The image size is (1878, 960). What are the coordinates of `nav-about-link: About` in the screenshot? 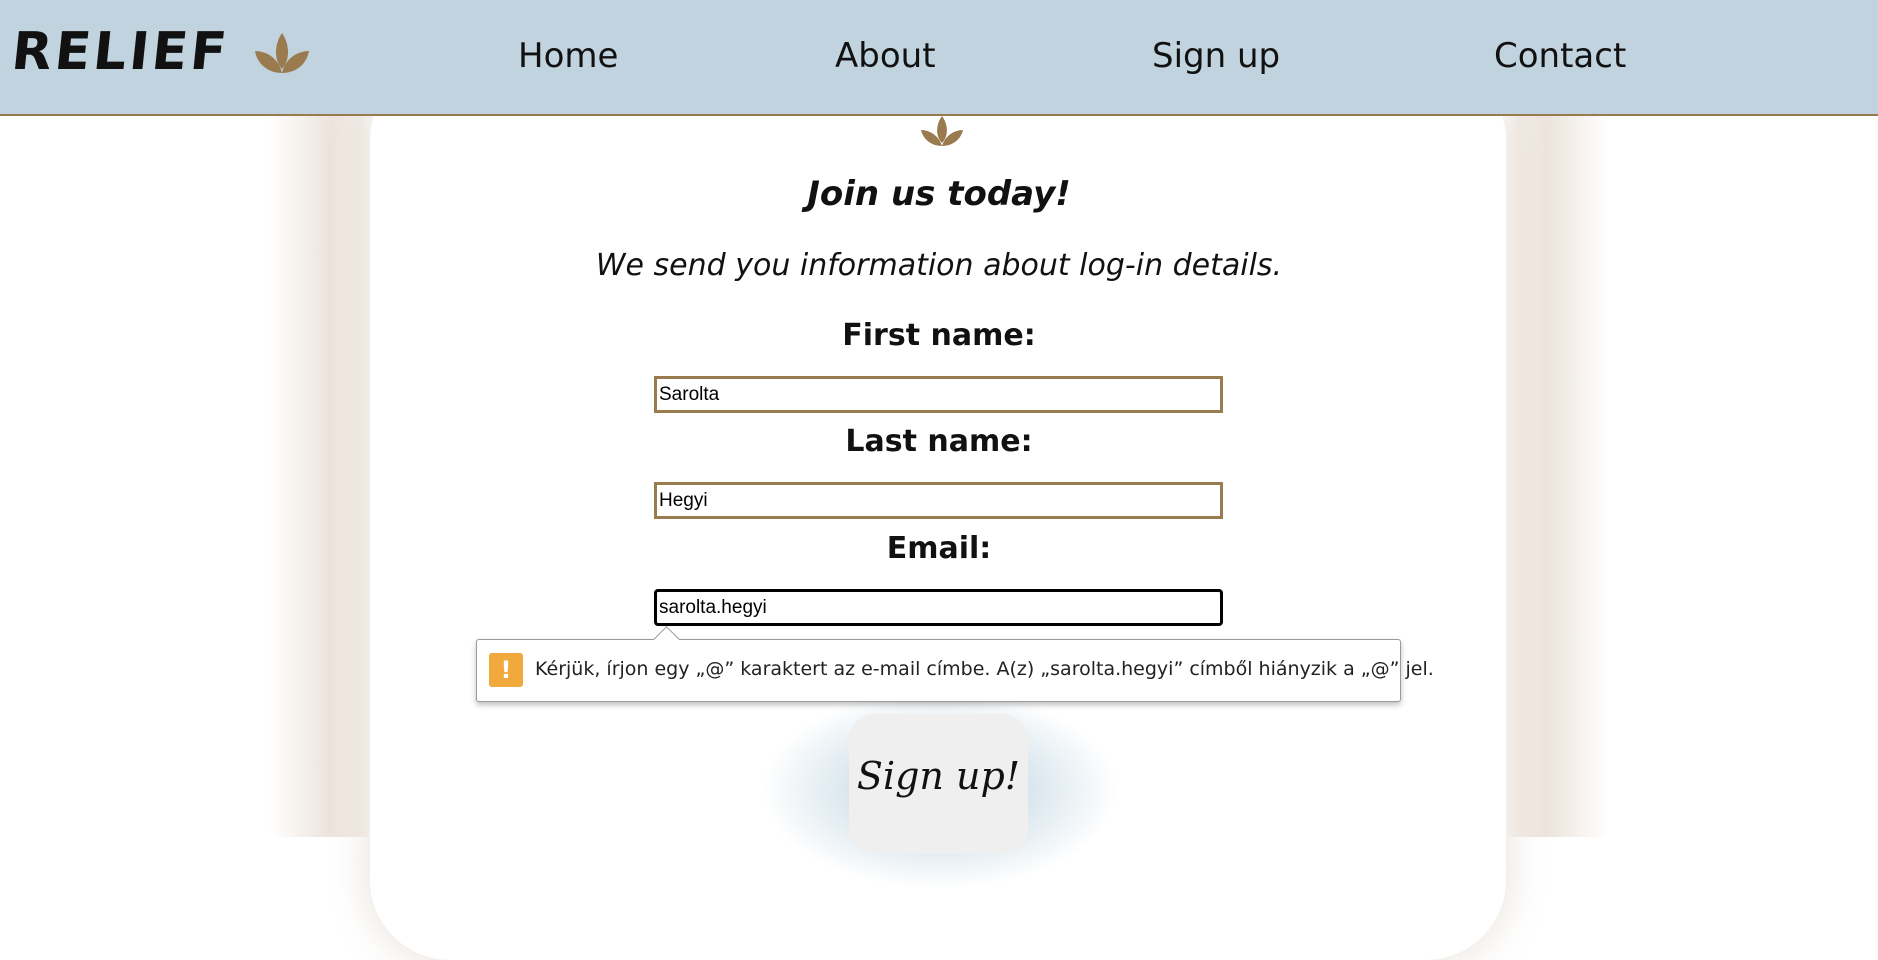 It's located at (885, 56).